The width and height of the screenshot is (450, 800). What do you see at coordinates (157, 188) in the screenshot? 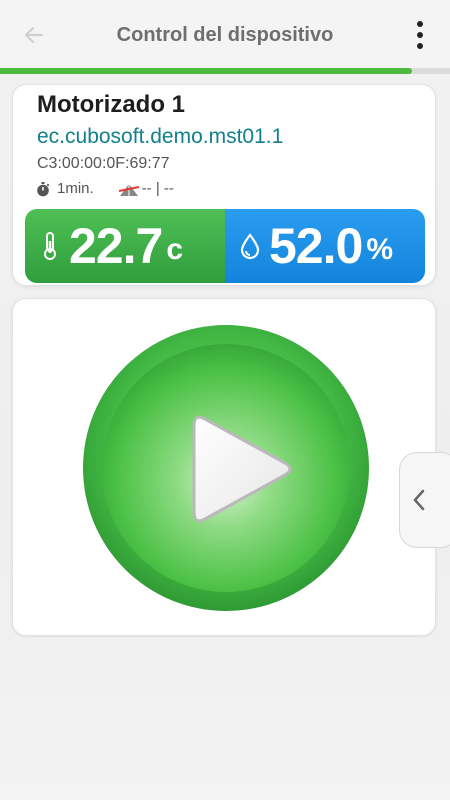
I see `signal-status: -- | --` at bounding box center [157, 188].